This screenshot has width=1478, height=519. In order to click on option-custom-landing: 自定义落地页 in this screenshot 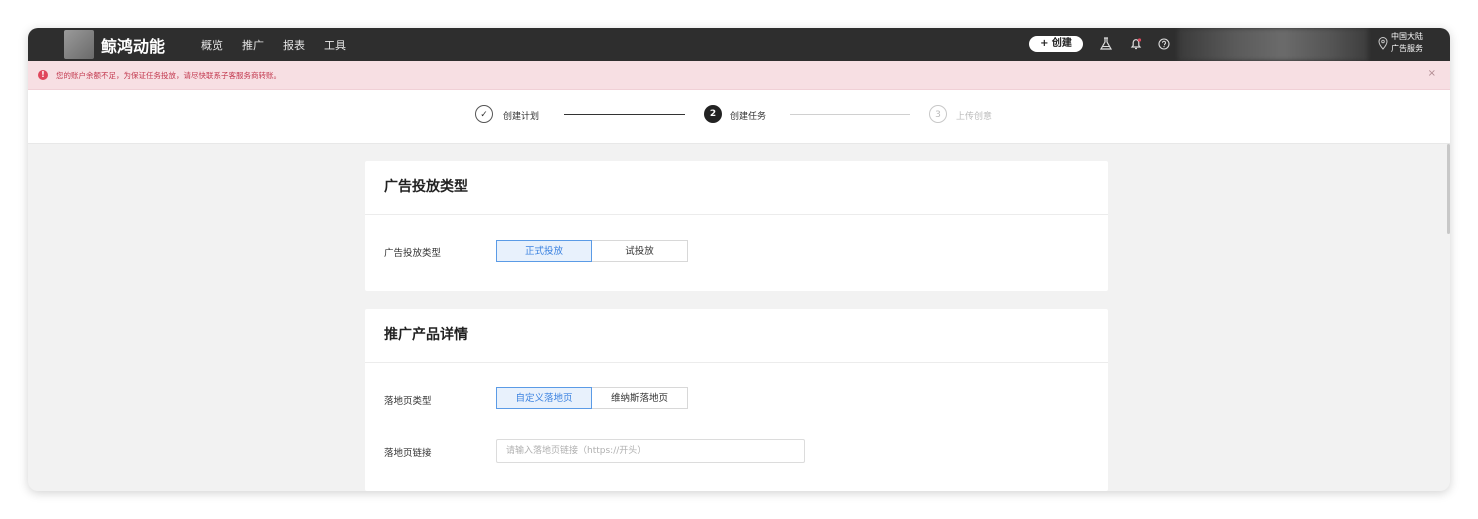, I will do `click(544, 398)`.